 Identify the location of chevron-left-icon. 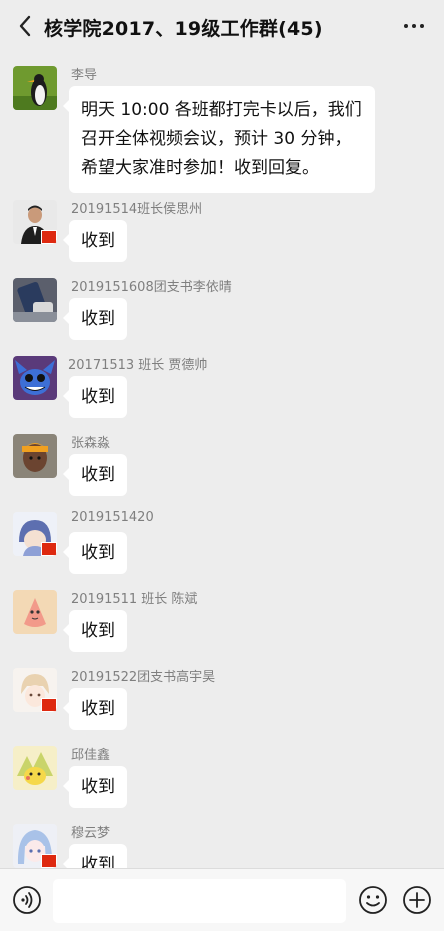
(26, 26).